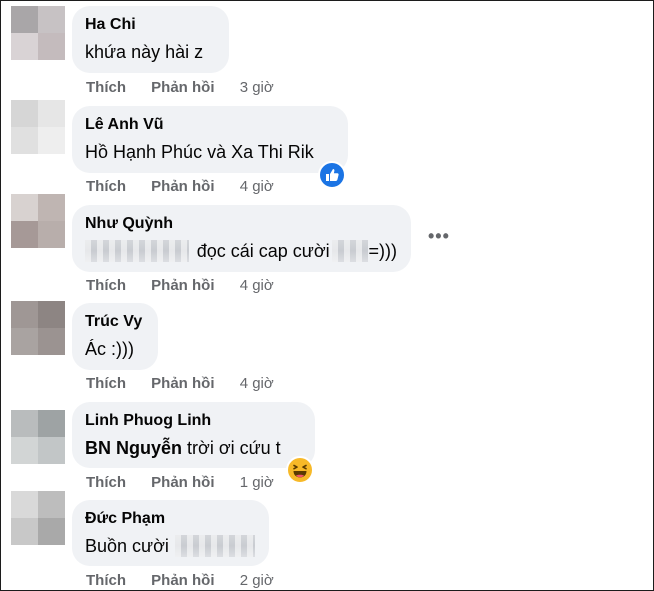 The image size is (654, 591). I want to click on comment-author: Ha Chi, so click(150, 25).